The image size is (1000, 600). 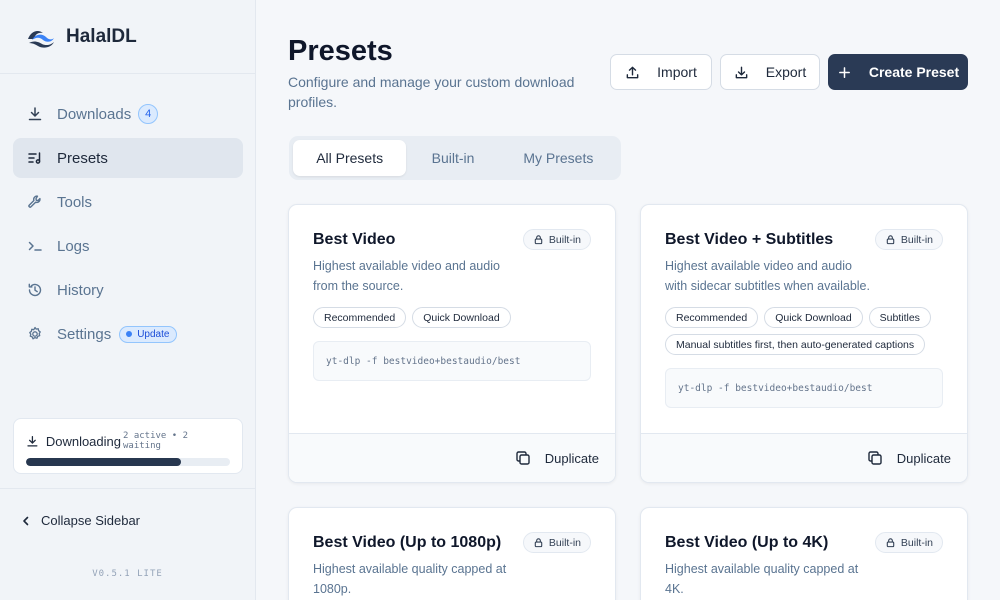 I want to click on preset-command: yt-dlp -f bestvideo+bestaudio/best, so click(x=452, y=361).